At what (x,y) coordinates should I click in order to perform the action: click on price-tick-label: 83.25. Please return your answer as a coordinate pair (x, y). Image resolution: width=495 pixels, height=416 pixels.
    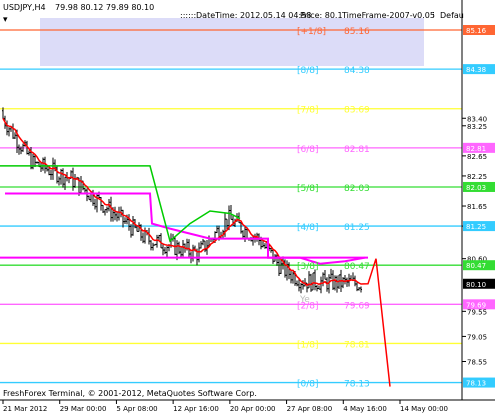
    Looking at the image, I should click on (477, 127).